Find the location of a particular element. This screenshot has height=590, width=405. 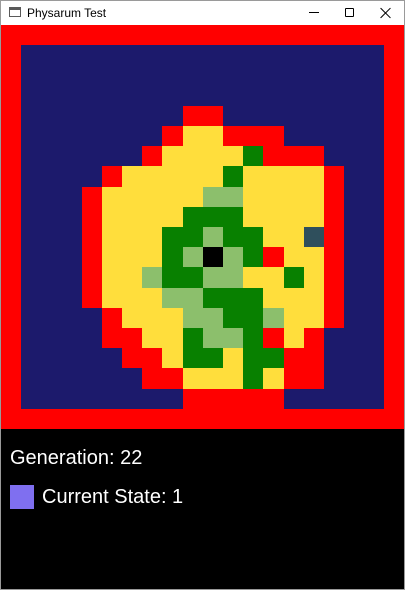

current-state-label: Current State: 1 is located at coordinates (113, 497).